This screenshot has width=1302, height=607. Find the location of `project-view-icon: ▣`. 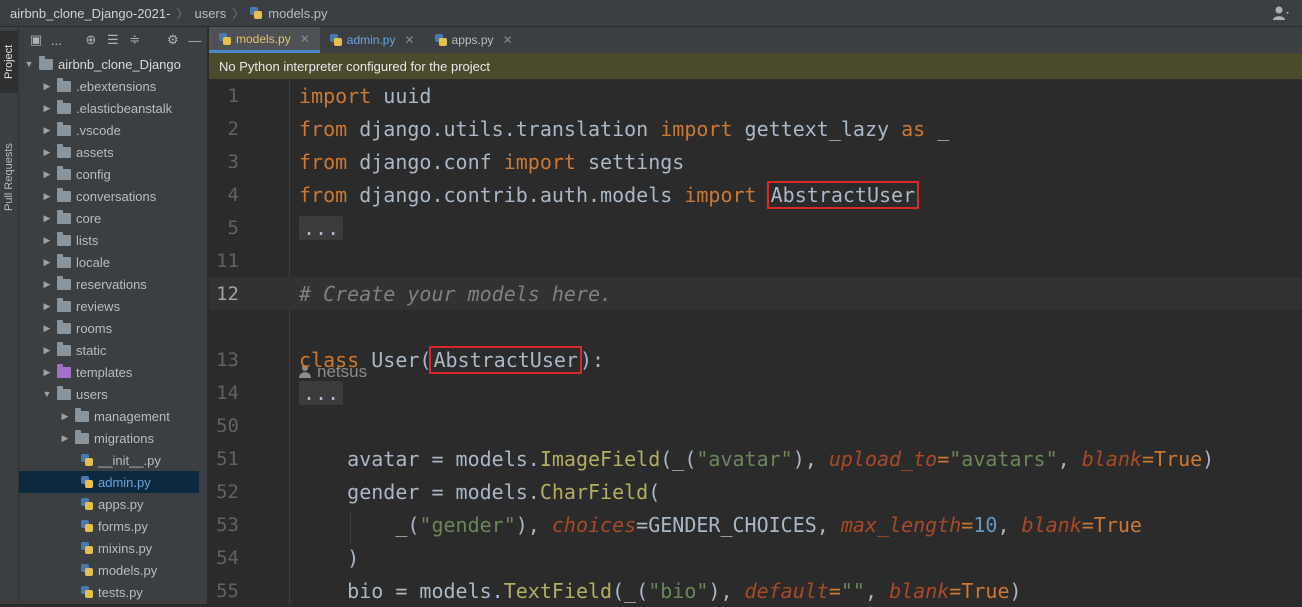

project-view-icon: ▣ is located at coordinates (36, 39).